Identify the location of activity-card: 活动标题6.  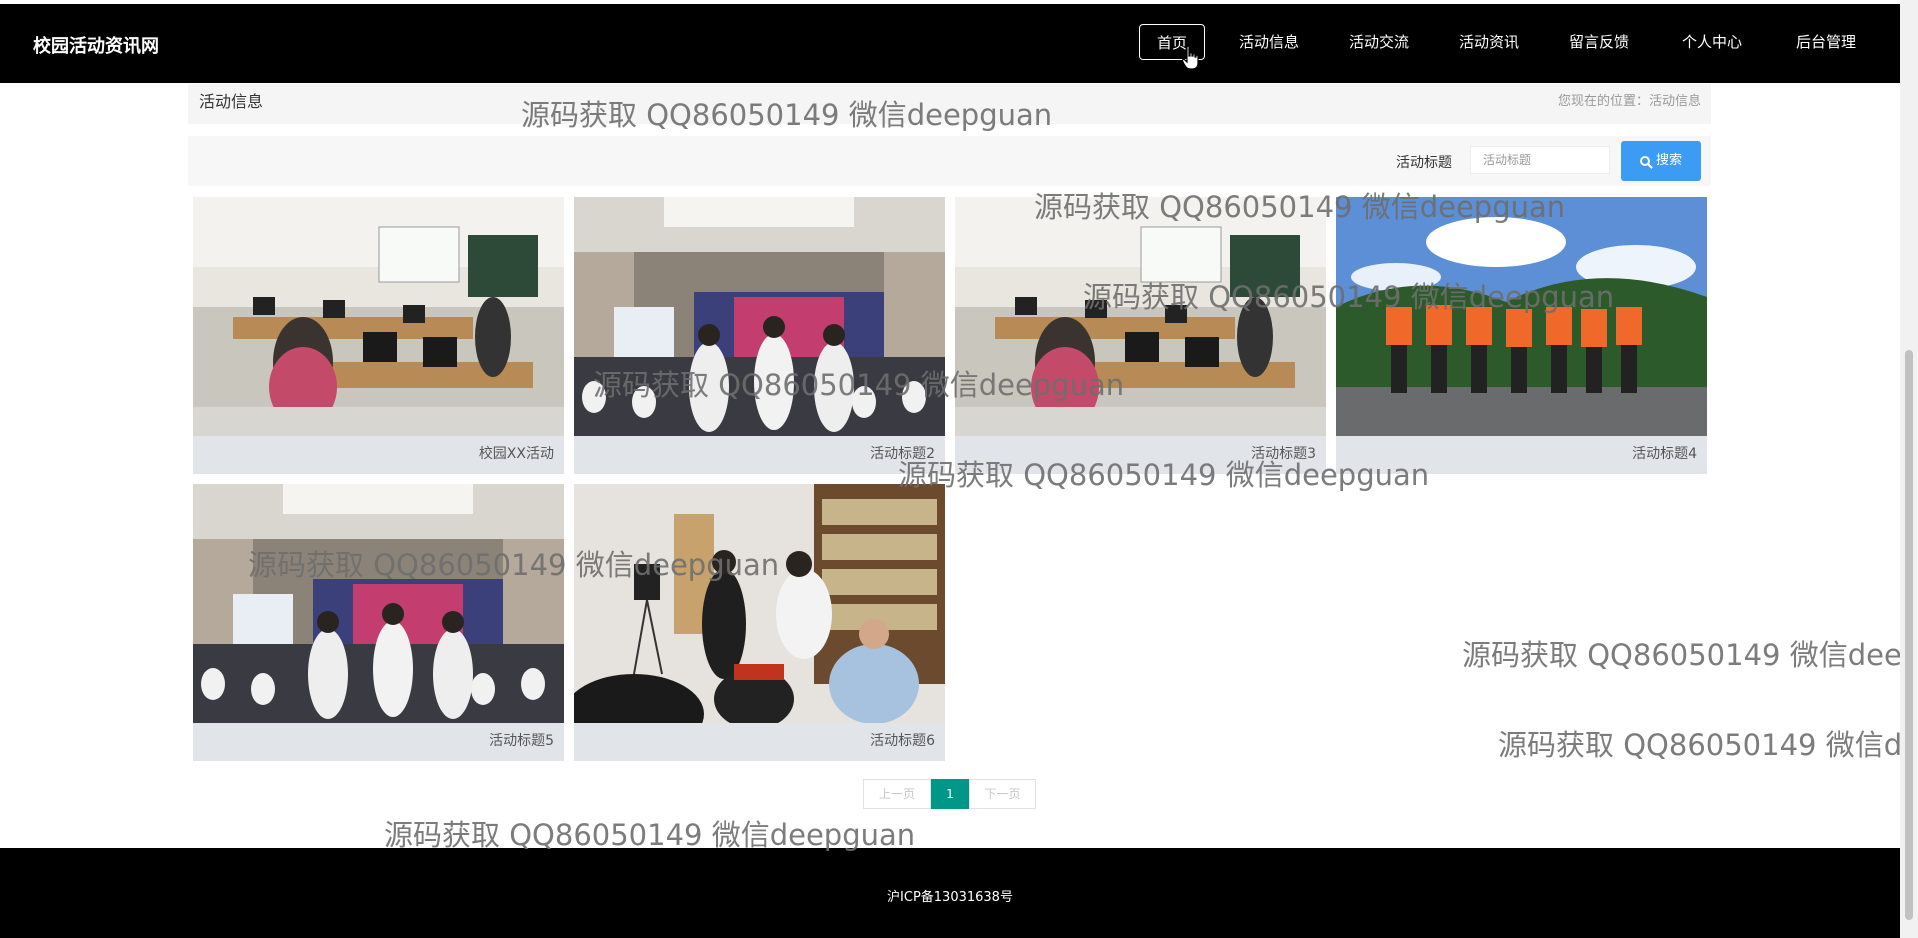
(759, 622).